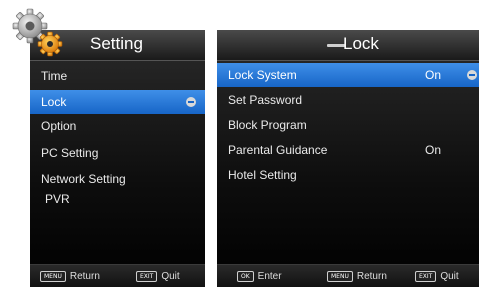 This screenshot has height=287, width=479. I want to click on lock-footer: OK Enter MENU Return EXIT Quit, so click(348, 275).